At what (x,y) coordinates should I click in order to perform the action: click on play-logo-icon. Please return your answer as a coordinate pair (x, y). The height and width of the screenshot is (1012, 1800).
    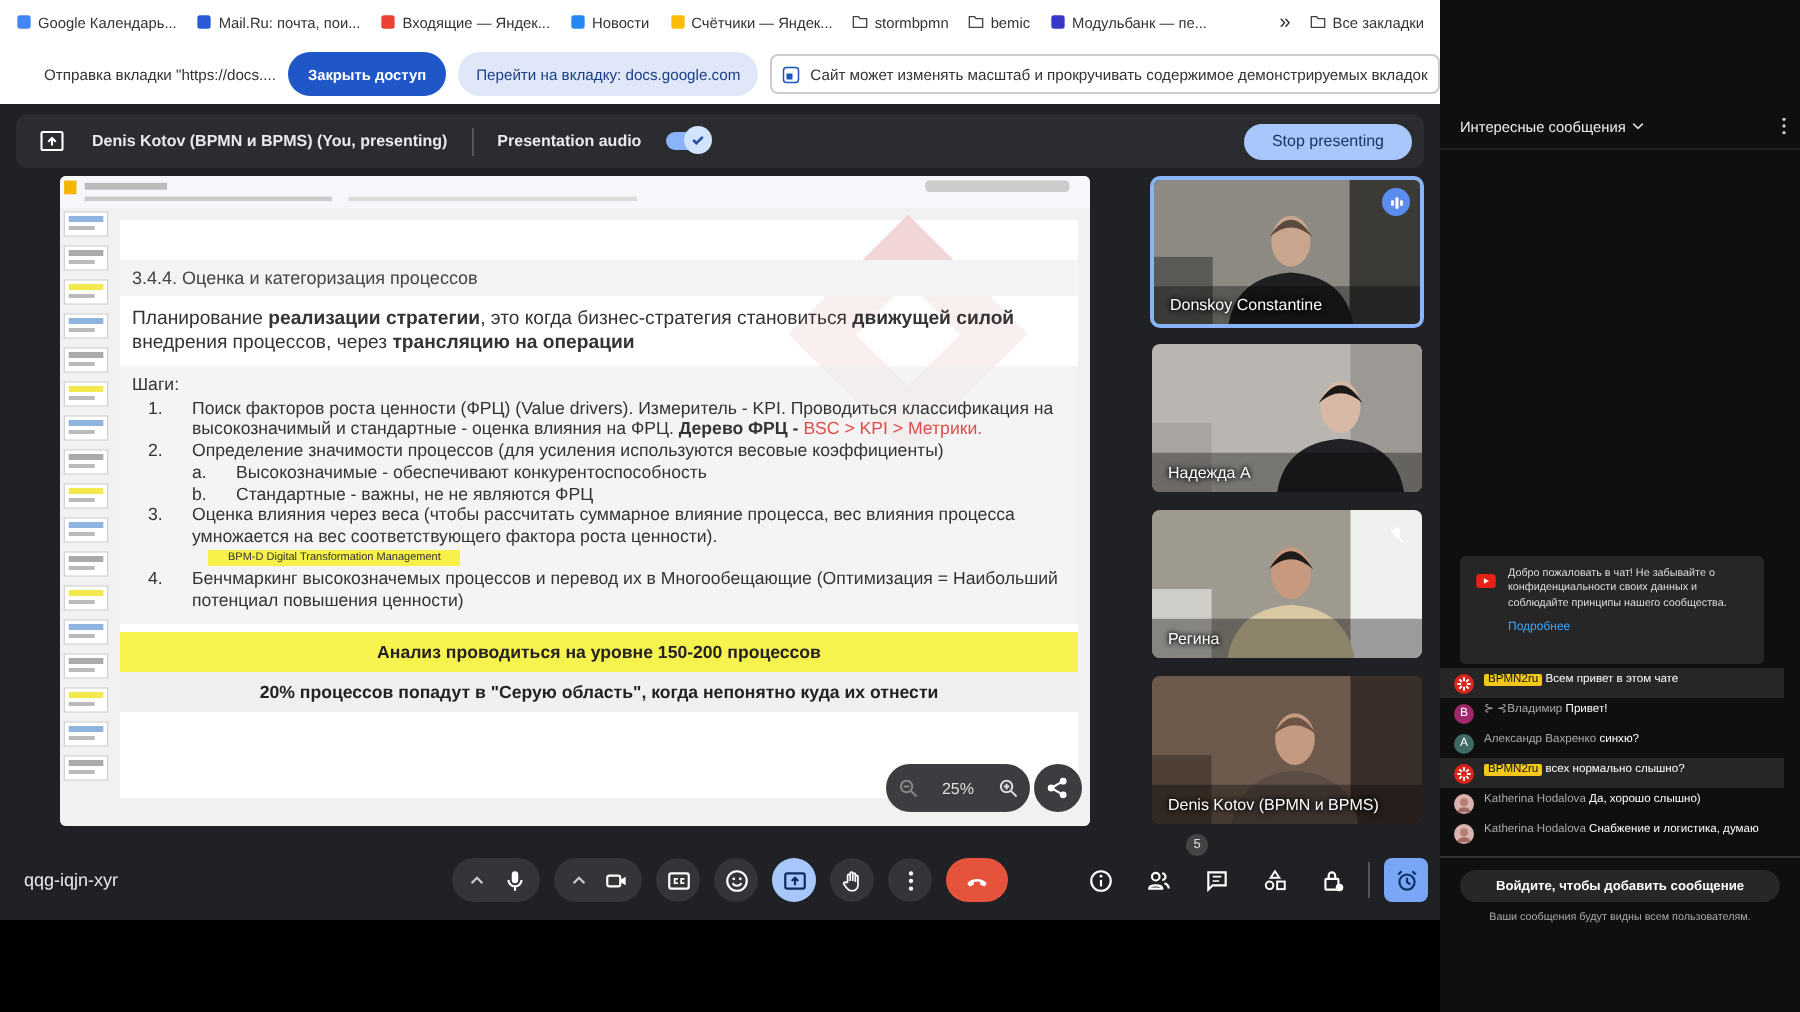
    Looking at the image, I should click on (1486, 581).